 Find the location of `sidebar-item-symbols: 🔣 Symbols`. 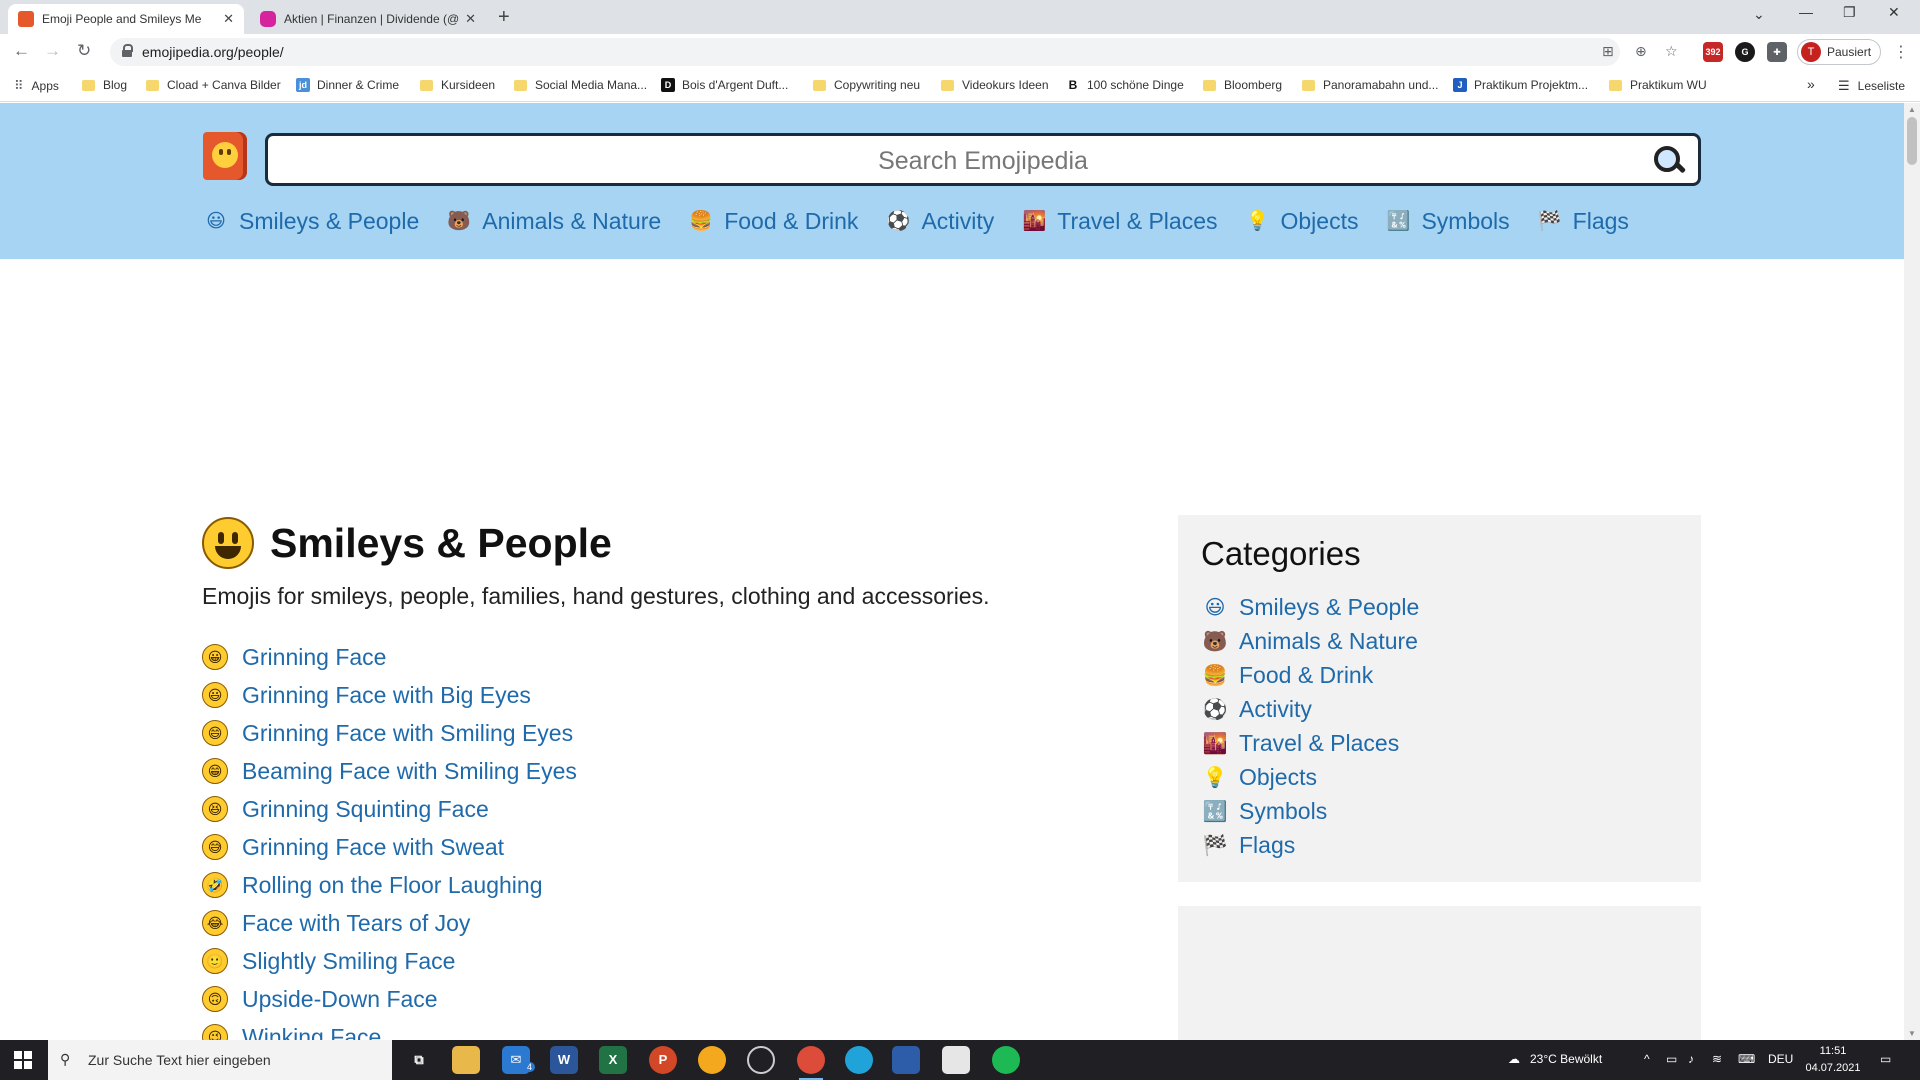

sidebar-item-symbols: 🔣 Symbols is located at coordinates (1310, 811).